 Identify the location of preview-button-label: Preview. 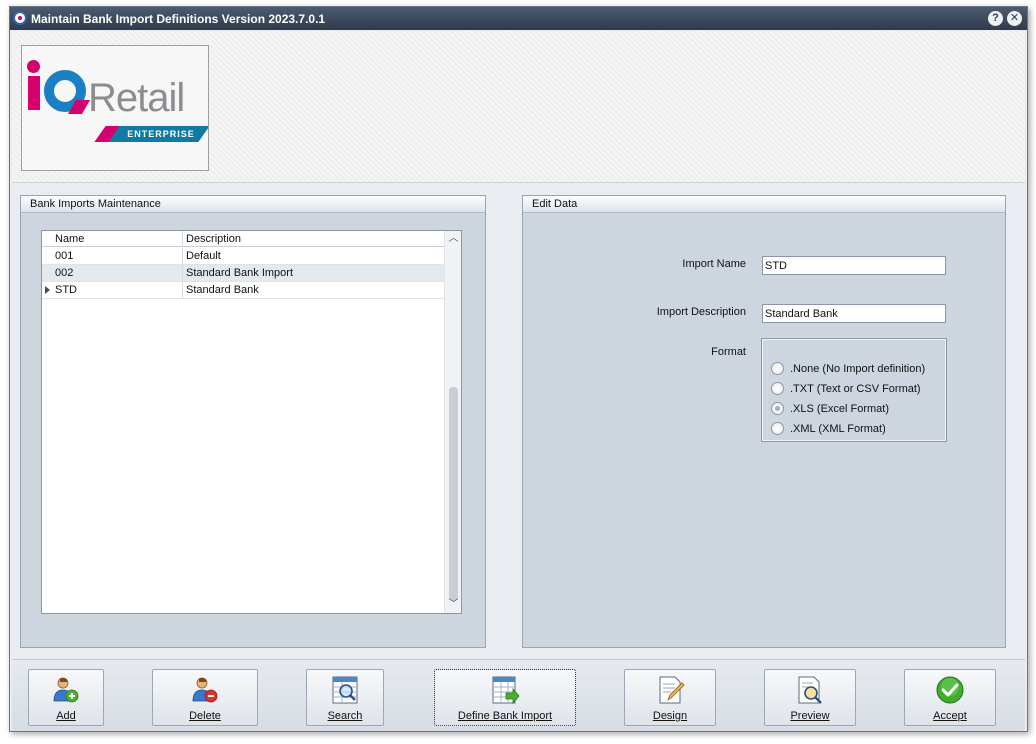
(810, 716).